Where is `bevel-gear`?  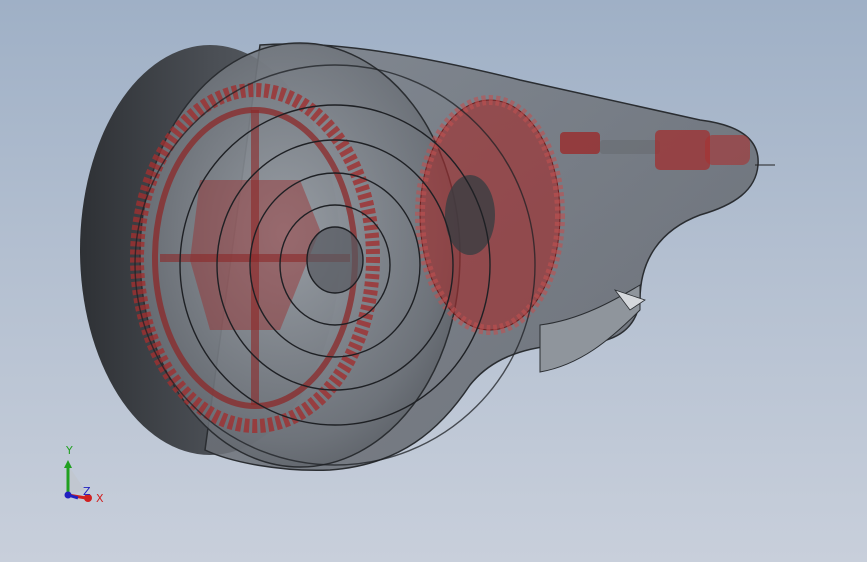
bevel-gear is located at coordinates (490, 215).